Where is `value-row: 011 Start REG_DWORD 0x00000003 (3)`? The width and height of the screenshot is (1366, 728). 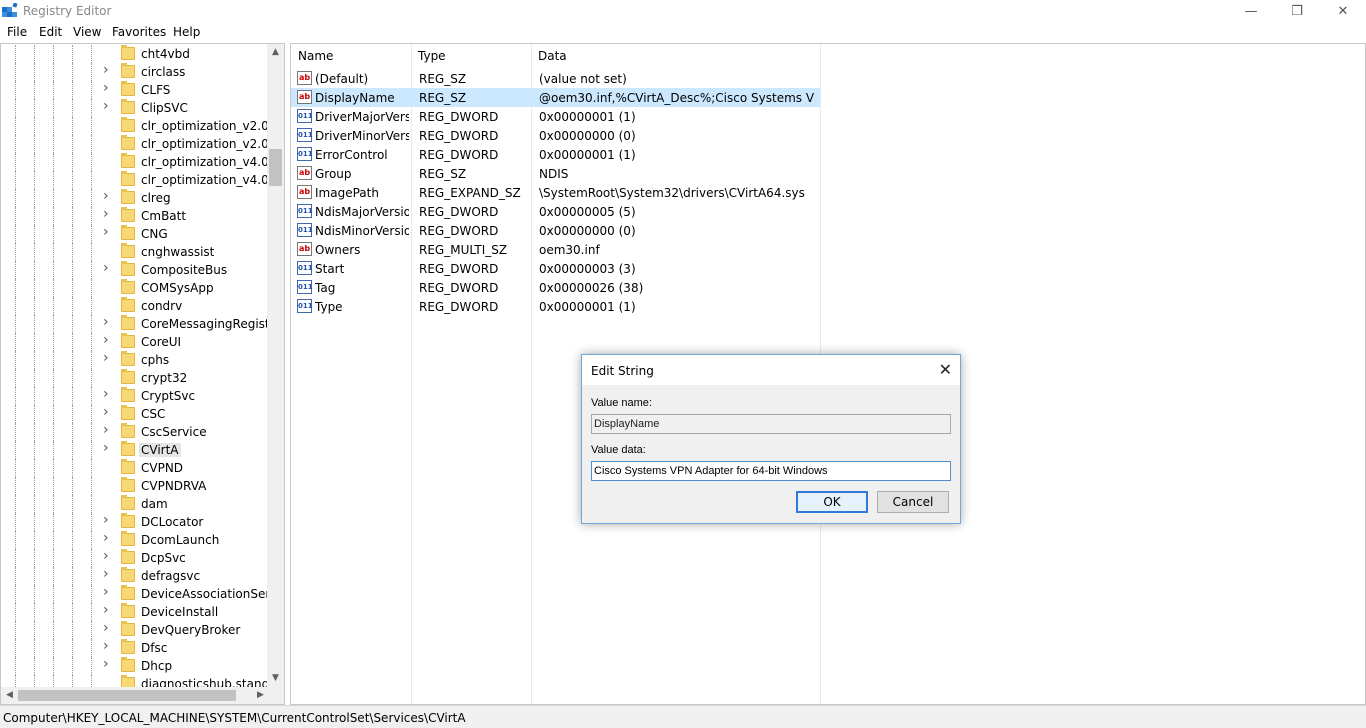 value-row: 011 Start REG_DWORD 0x00000003 (3) is located at coordinates (555, 268).